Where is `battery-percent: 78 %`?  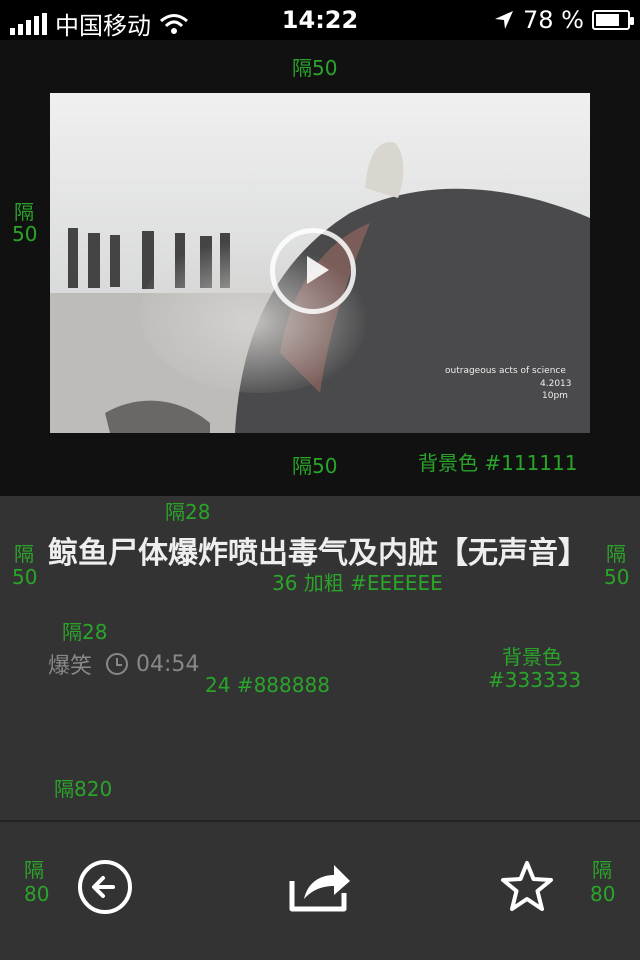
battery-percent: 78 % is located at coordinates (553, 20).